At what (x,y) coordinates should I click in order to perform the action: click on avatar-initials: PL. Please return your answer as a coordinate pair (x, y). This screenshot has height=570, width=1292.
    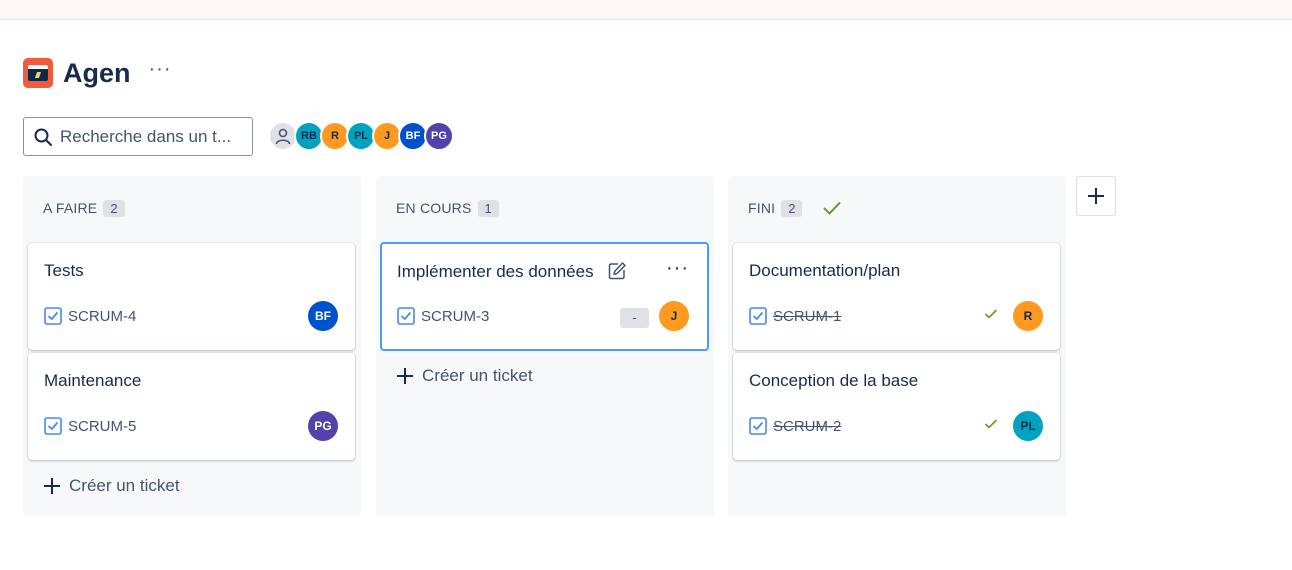
    Looking at the image, I should click on (361, 136).